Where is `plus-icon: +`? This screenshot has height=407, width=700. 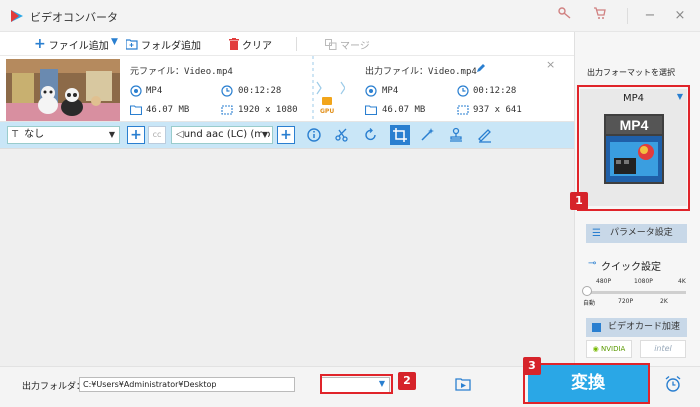
plus-icon: + is located at coordinates (40, 44).